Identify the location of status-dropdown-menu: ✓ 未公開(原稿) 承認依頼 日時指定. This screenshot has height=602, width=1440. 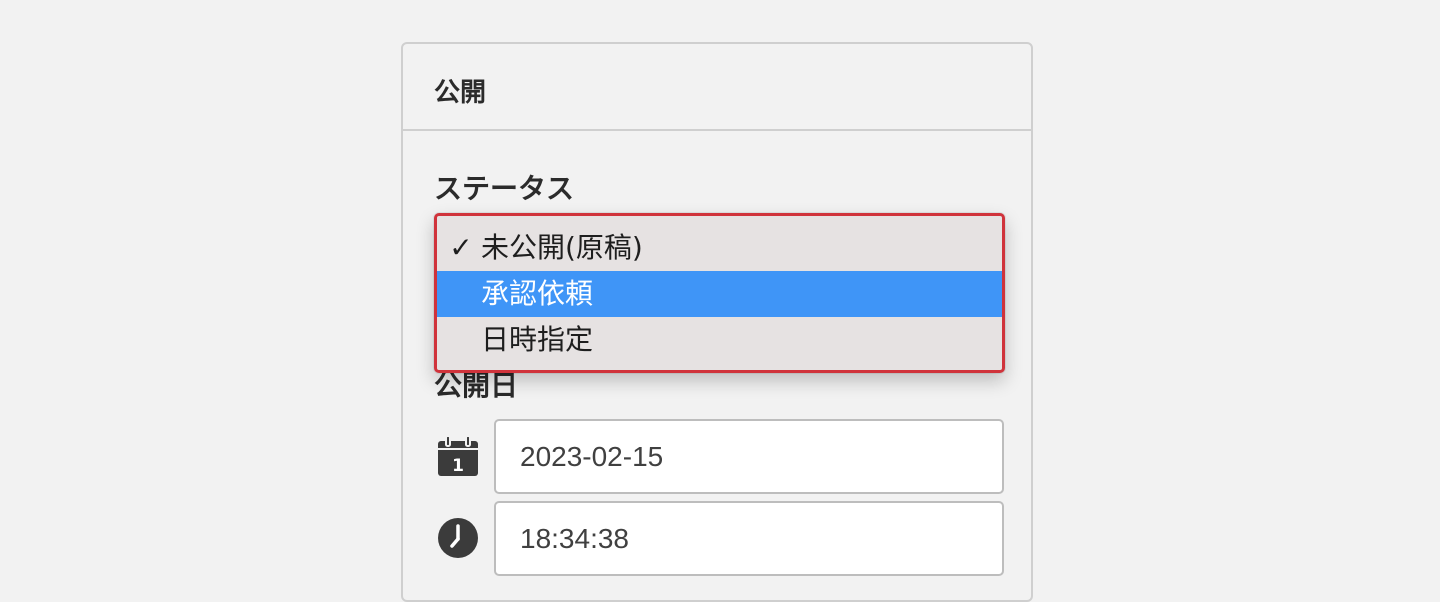
(719, 293).